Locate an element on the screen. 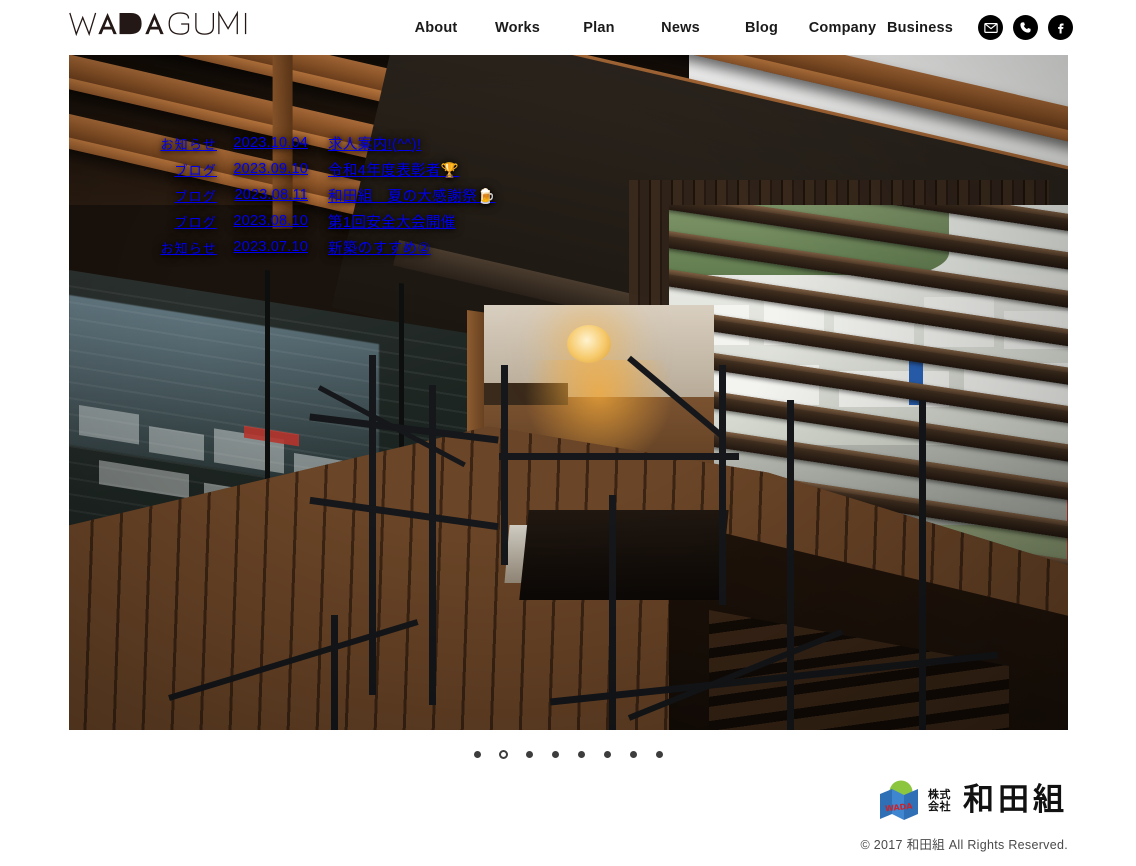 The height and width of the screenshot is (866, 1136). news-item: ブログ 2023.08.10 第1回安全大会開催 is located at coordinates (312, 221).